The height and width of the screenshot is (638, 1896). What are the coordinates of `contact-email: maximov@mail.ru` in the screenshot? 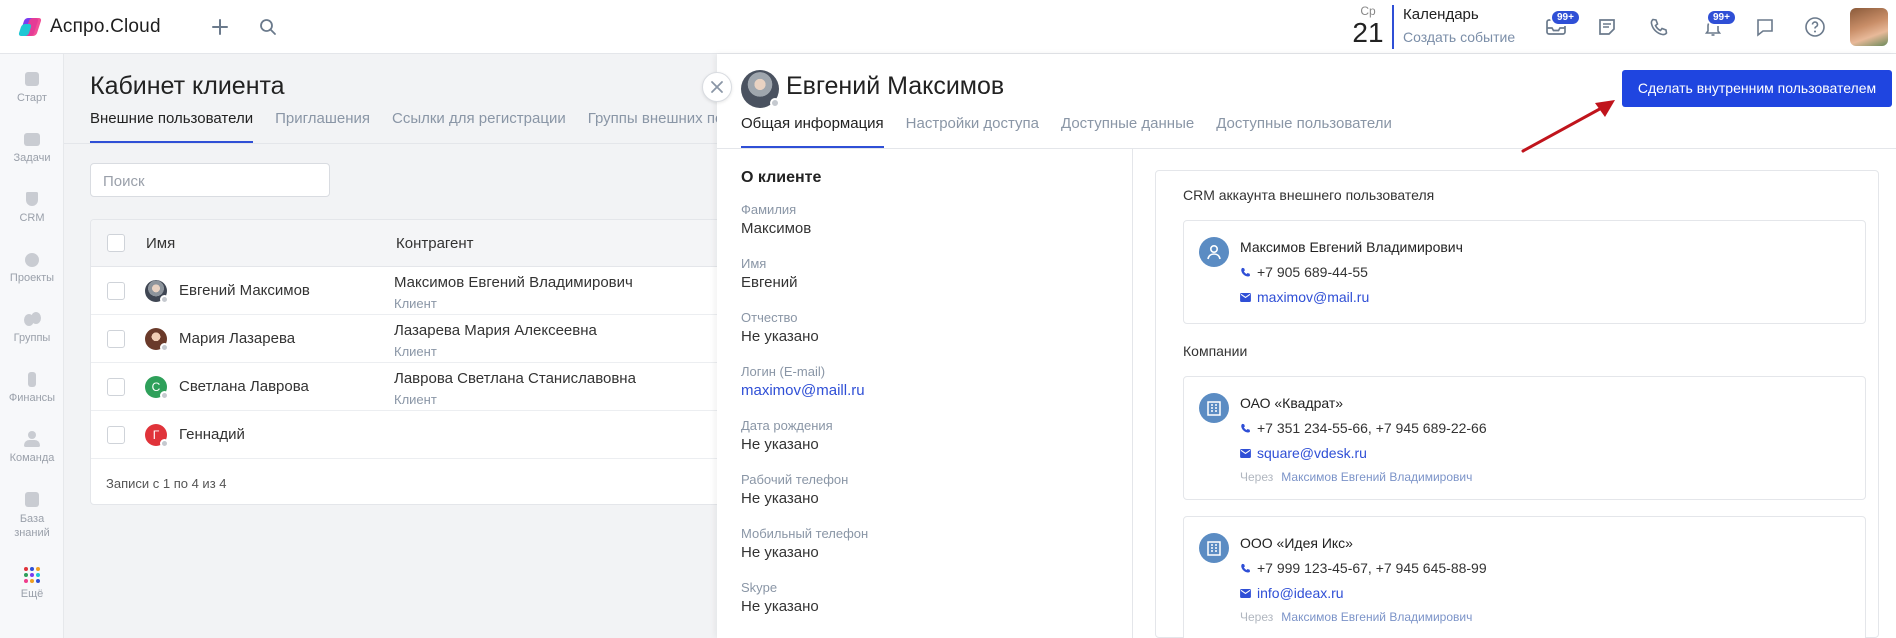 It's located at (1304, 297).